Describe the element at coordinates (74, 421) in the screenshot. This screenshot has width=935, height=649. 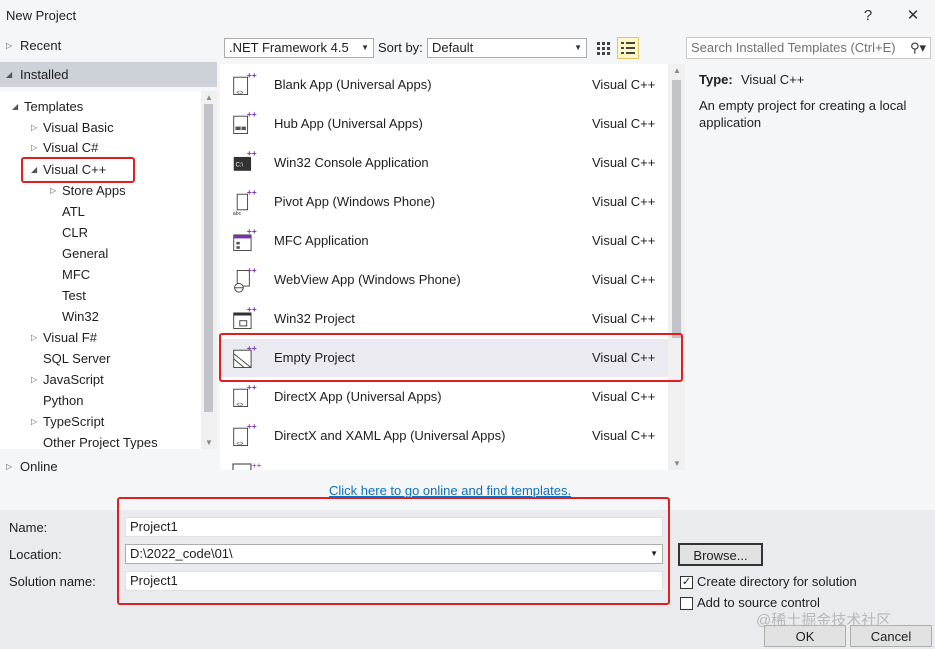
I see `tree-label: TypeScript` at that location.